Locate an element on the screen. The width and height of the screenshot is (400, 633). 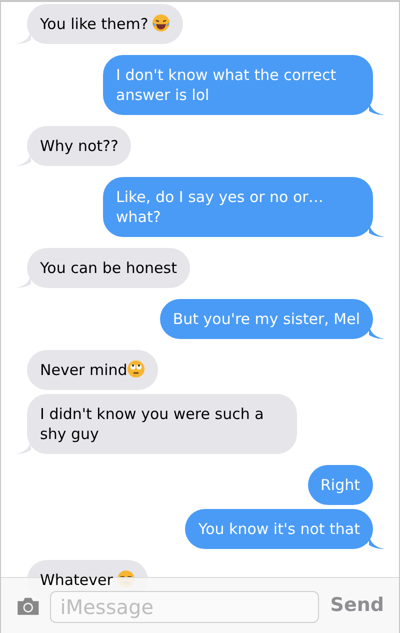
message-input: iMessage is located at coordinates (185, 606).